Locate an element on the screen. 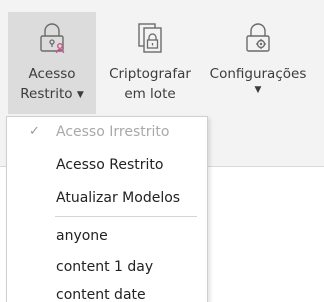 This screenshot has width=324, height=302. menu-item-content-1-day: content 1 day is located at coordinates (107, 267).